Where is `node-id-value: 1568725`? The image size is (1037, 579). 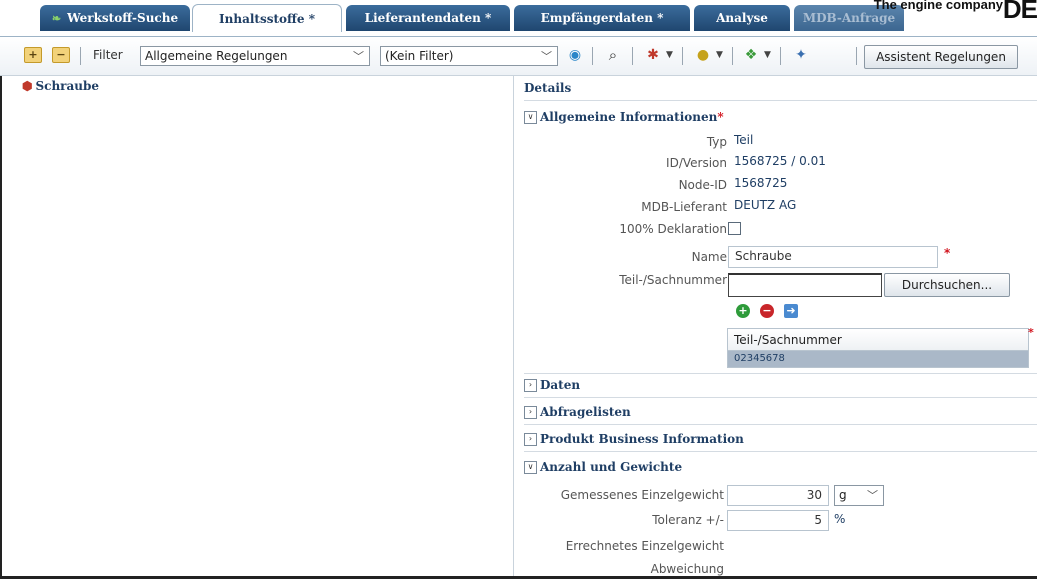
node-id-value: 1568725 is located at coordinates (761, 183).